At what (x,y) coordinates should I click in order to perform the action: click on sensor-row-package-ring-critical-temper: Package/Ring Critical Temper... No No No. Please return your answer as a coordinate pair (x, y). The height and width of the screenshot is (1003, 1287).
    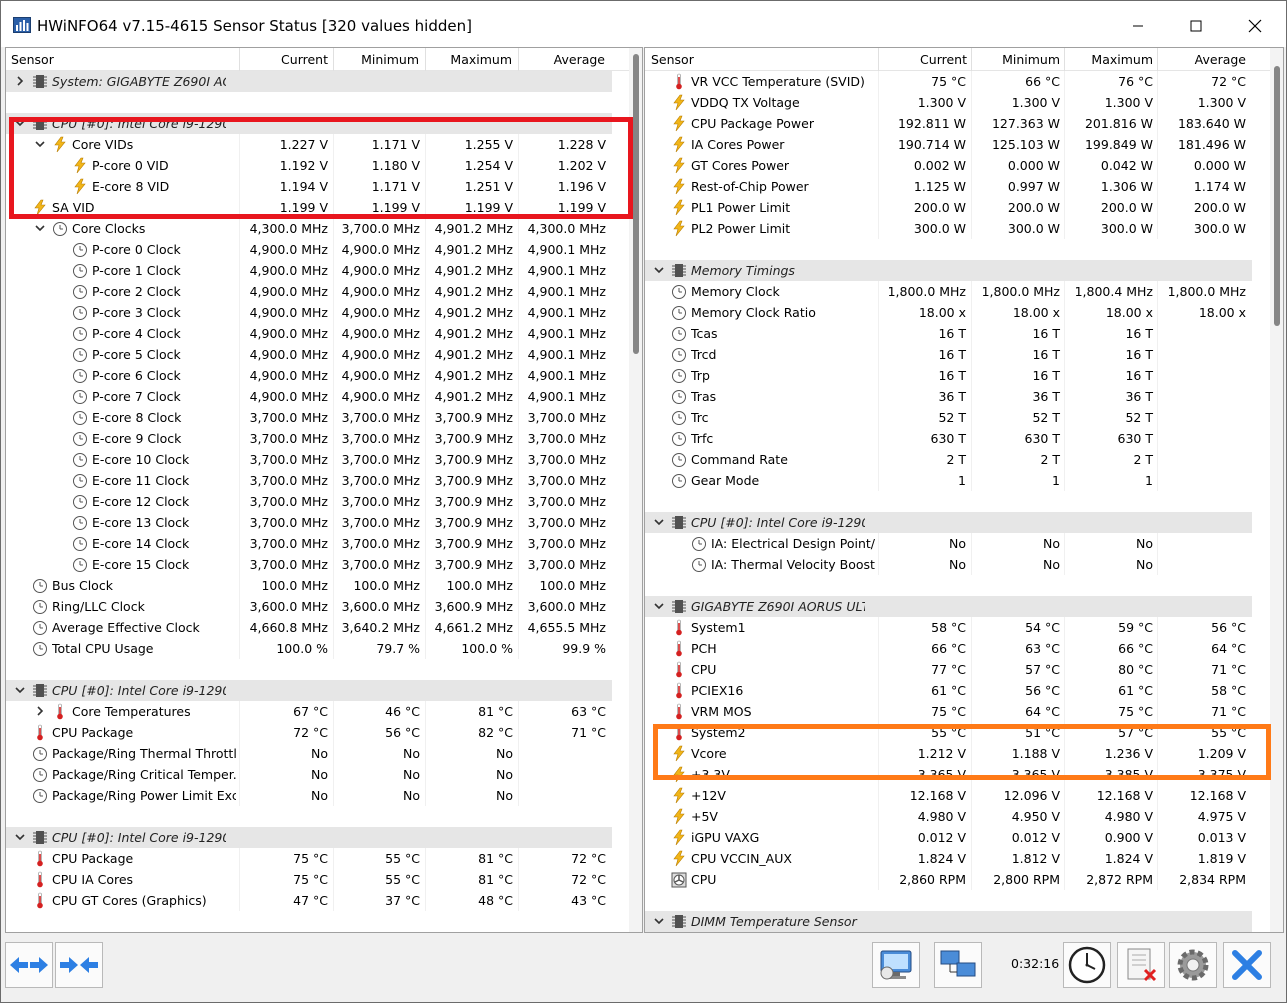
    Looking at the image, I should click on (309, 774).